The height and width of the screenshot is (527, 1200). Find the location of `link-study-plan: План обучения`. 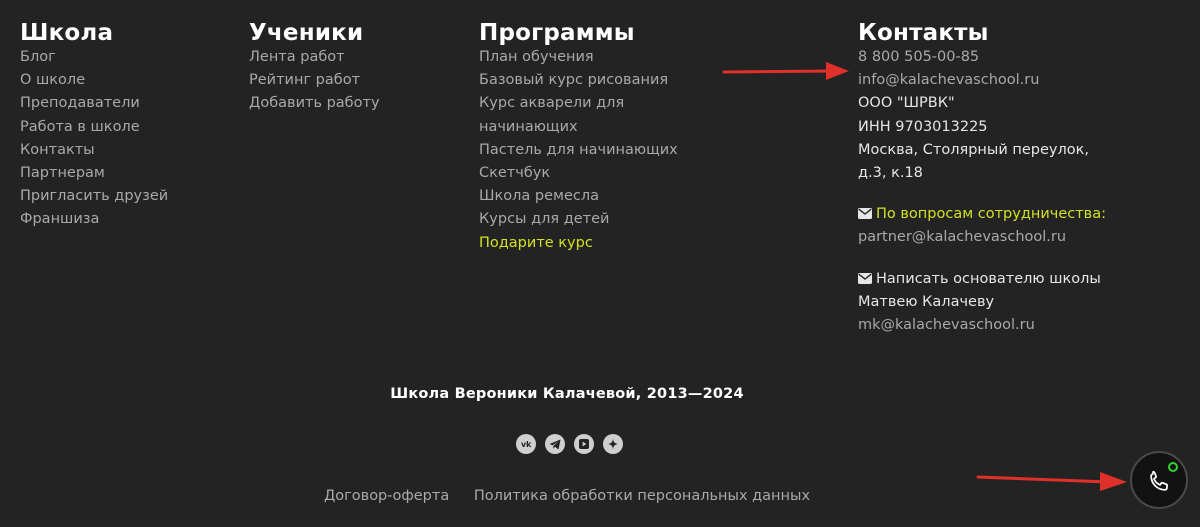

link-study-plan: План обучения is located at coordinates (584, 57).